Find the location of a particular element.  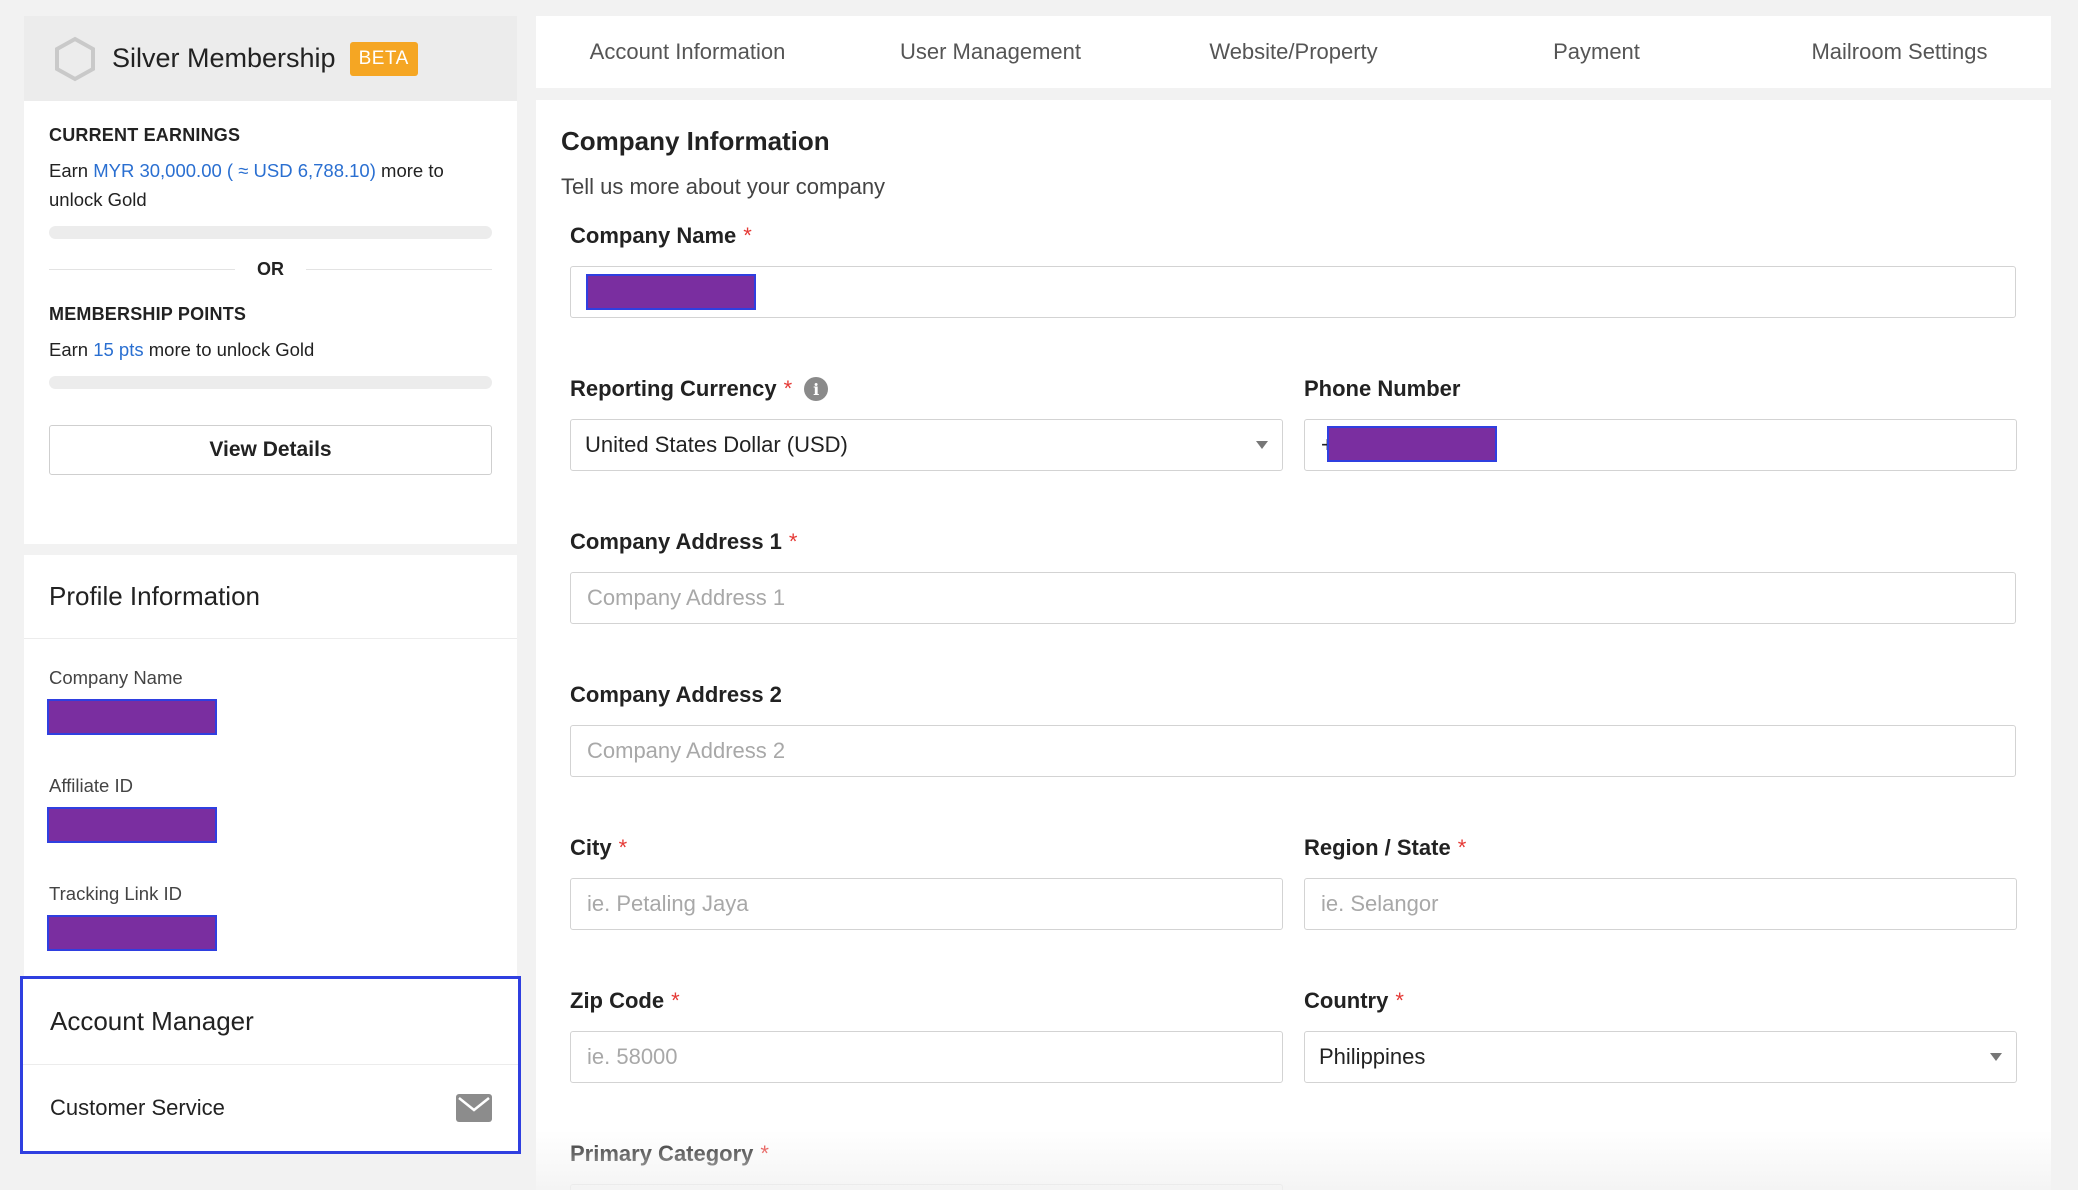

zip-input is located at coordinates (926, 1057).